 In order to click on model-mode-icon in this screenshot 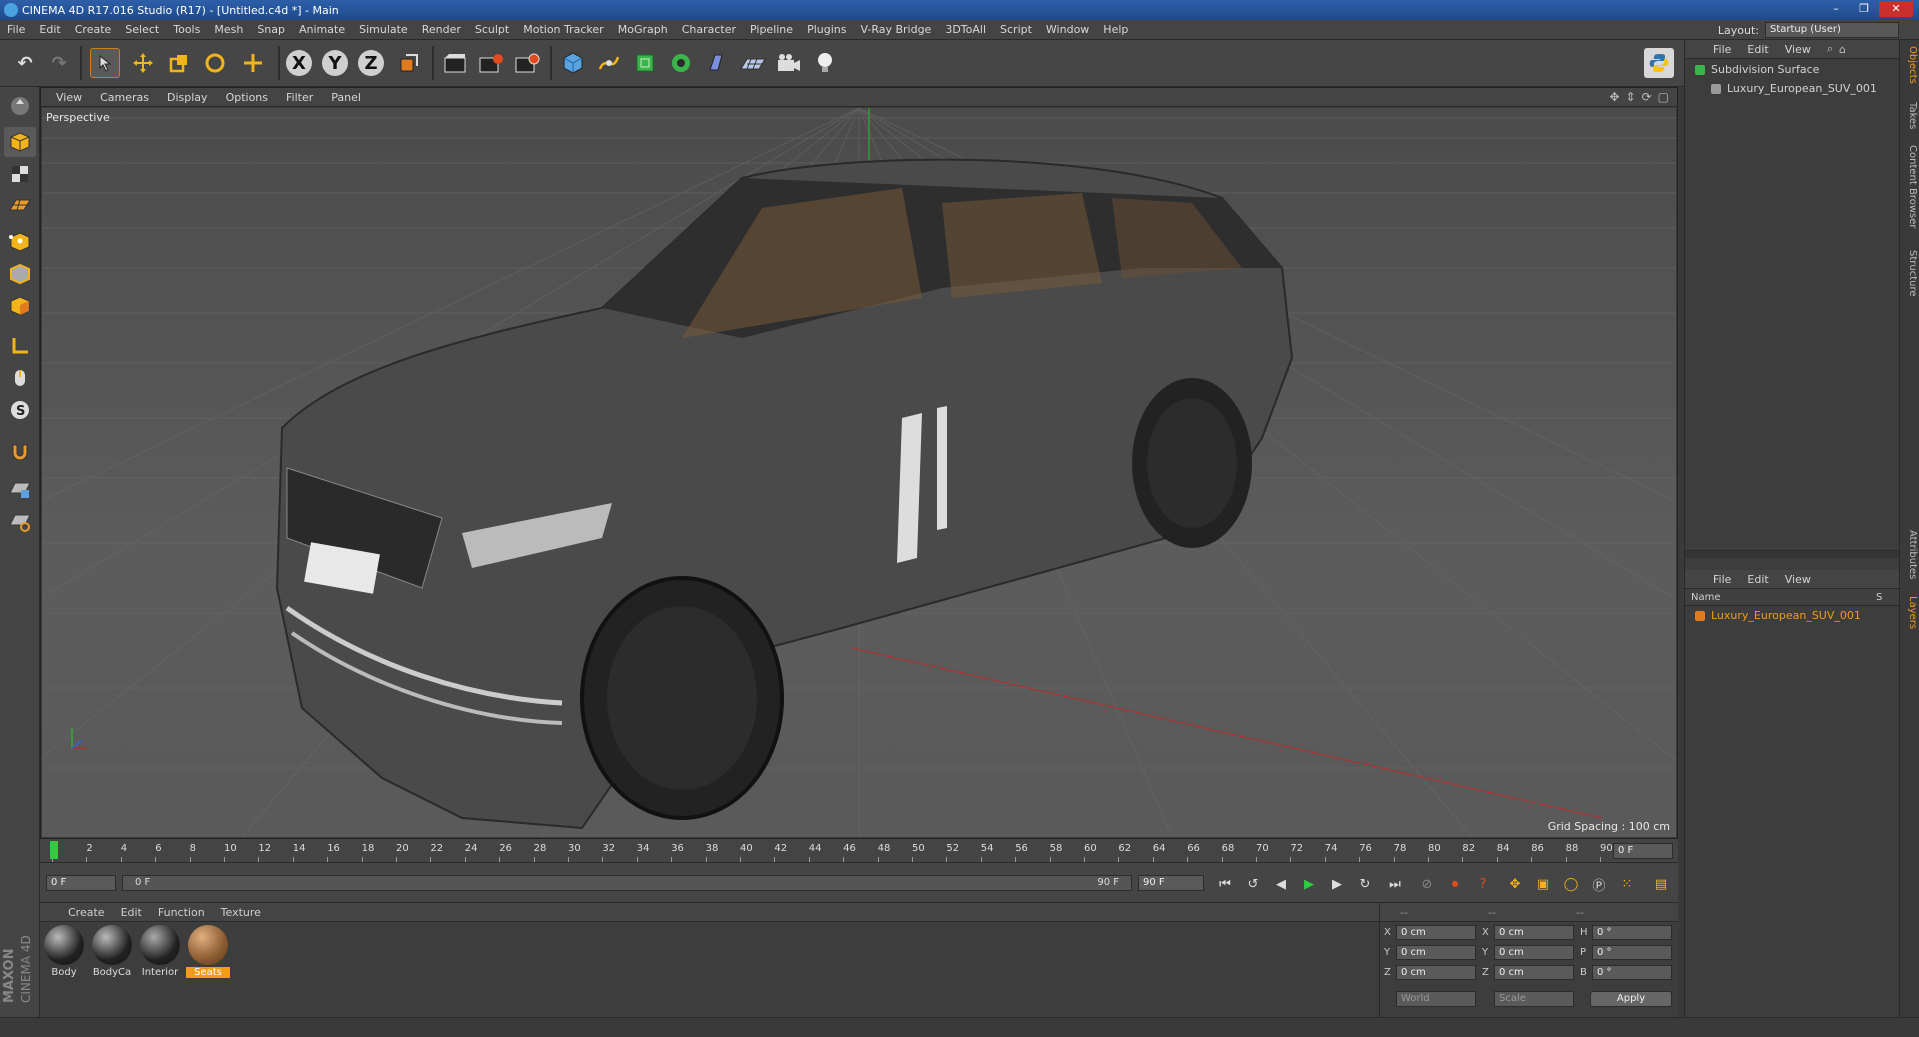, I will do `click(20, 142)`.